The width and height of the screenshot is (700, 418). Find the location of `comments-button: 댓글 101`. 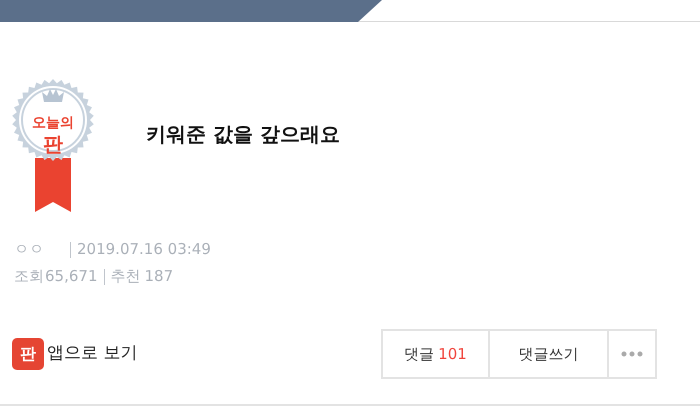

comments-button: 댓글 101 is located at coordinates (435, 354).